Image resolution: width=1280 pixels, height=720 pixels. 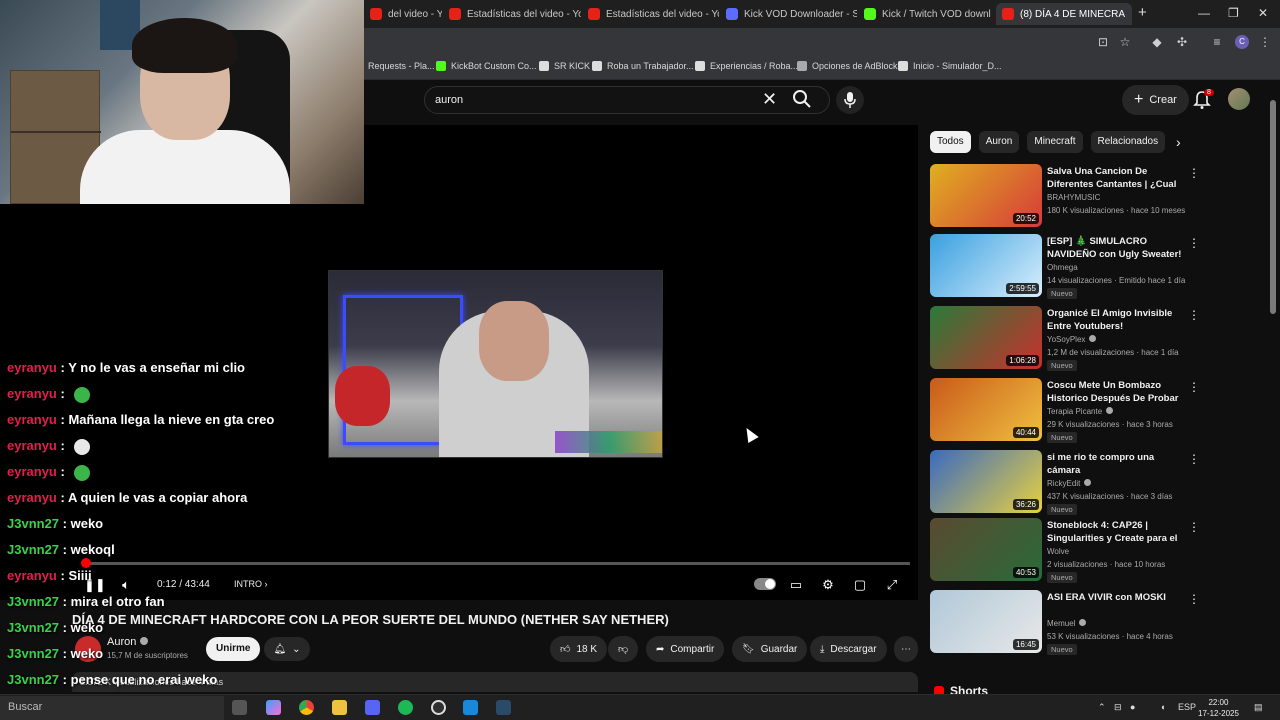 I want to click on browser-tab: (8) DÍA 4 DE MINECRA ✕, so click(x=1064, y=14).